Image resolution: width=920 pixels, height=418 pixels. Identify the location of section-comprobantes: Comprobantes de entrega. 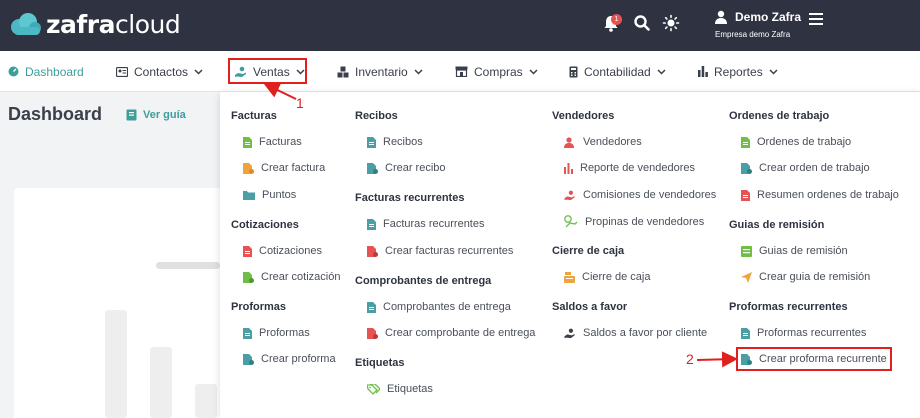
(423, 281).